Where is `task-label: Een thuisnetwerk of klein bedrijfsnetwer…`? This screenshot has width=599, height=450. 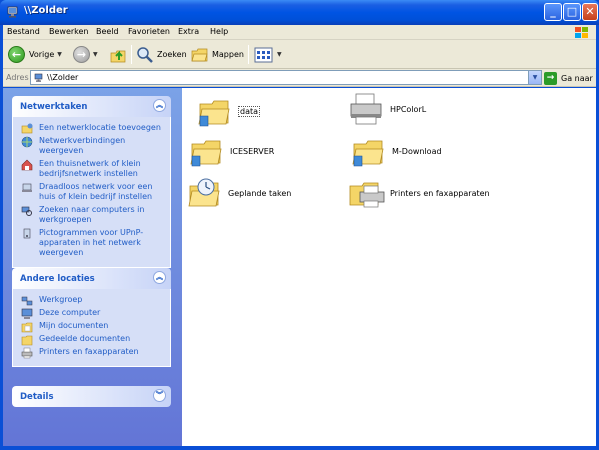
task-label: Een thuisnetwerk of klein bedrijfsnetwer… is located at coordinates (90, 168).